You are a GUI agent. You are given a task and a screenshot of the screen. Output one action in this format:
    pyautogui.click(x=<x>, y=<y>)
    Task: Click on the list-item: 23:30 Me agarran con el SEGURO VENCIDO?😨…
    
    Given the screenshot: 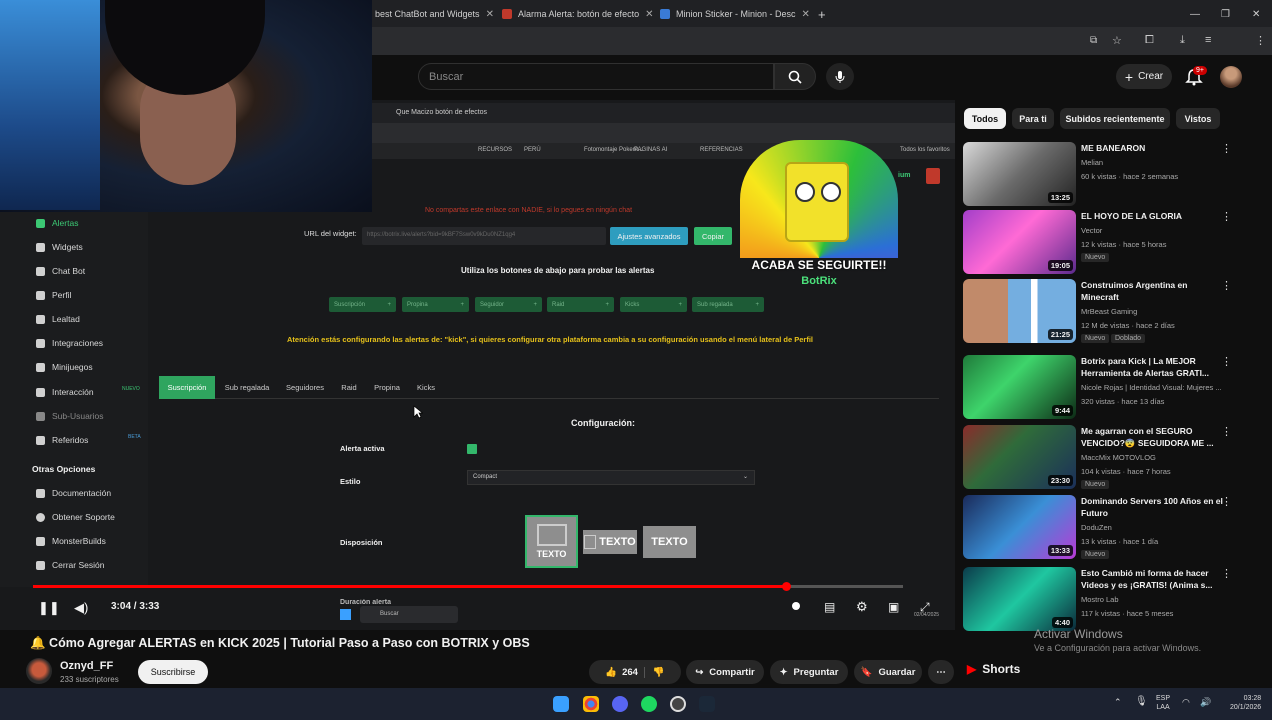 What is the action you would take?
    pyautogui.click(x=1113, y=458)
    